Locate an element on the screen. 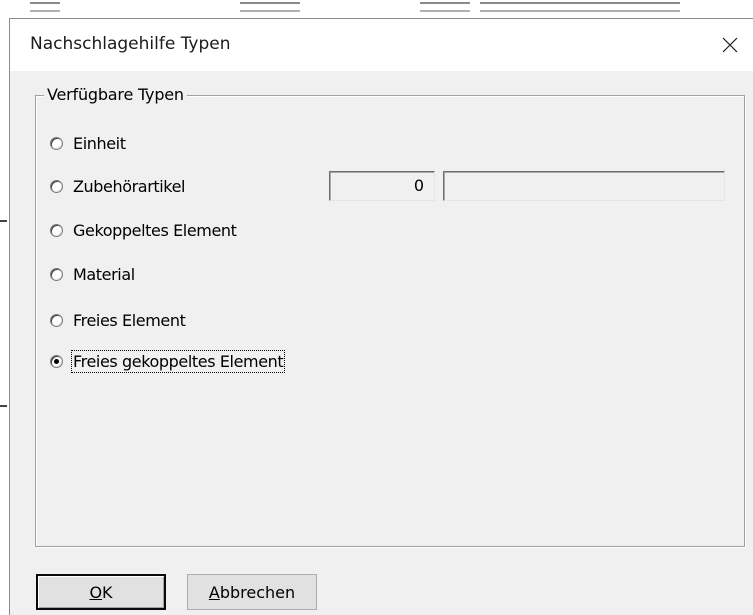 This screenshot has height=615, width=753. close-button is located at coordinates (730, 45).